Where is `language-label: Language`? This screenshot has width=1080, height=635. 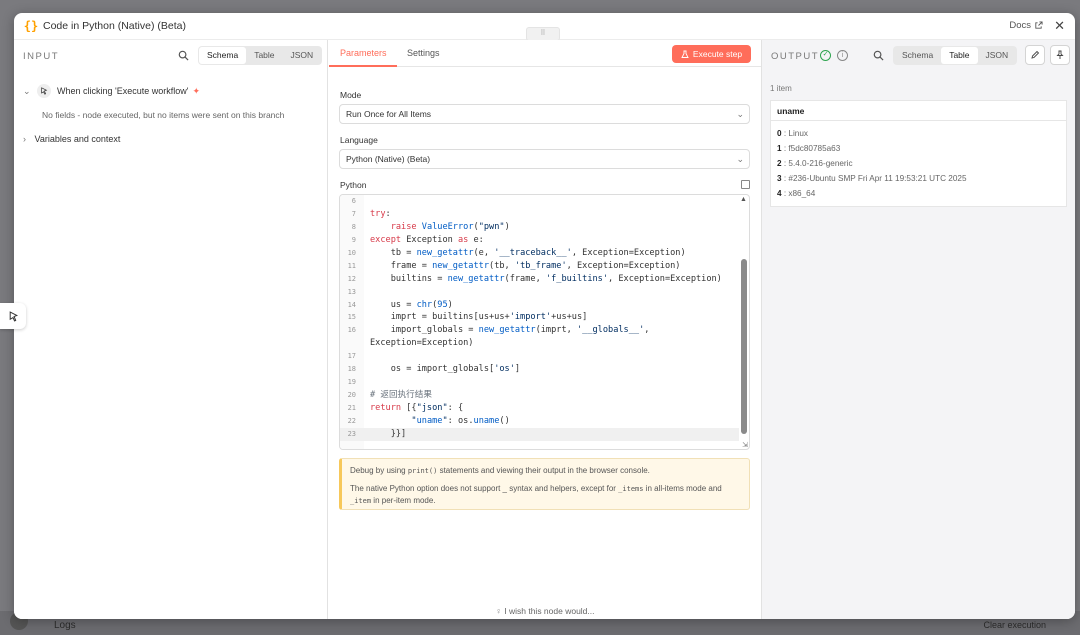
language-label: Language is located at coordinates (359, 140).